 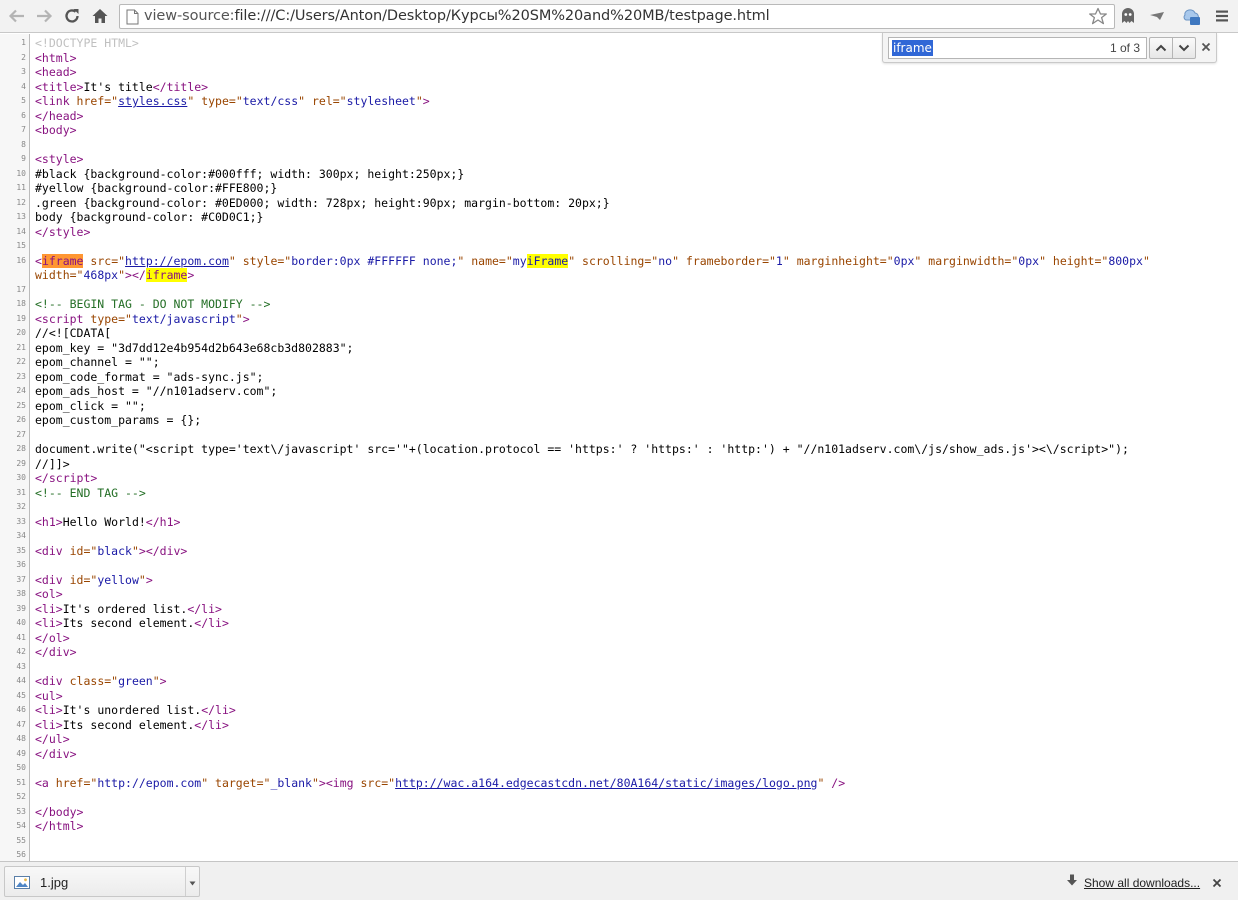 I want to click on ghost-extension-icon, so click(x=1128, y=16).